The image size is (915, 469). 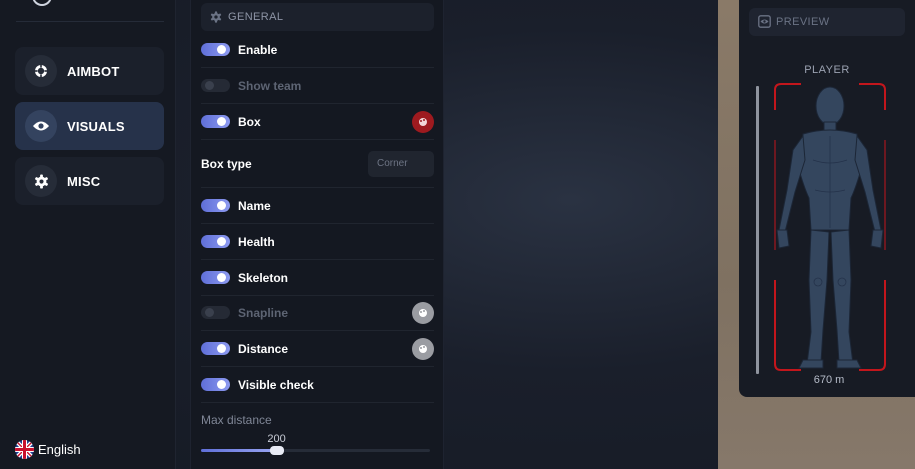 What do you see at coordinates (90, 21) in the screenshot?
I see `sidebar-divider` at bounding box center [90, 21].